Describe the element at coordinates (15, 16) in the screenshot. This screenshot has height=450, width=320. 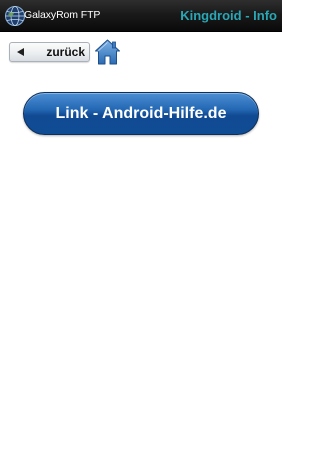
I see `globe-icon` at that location.